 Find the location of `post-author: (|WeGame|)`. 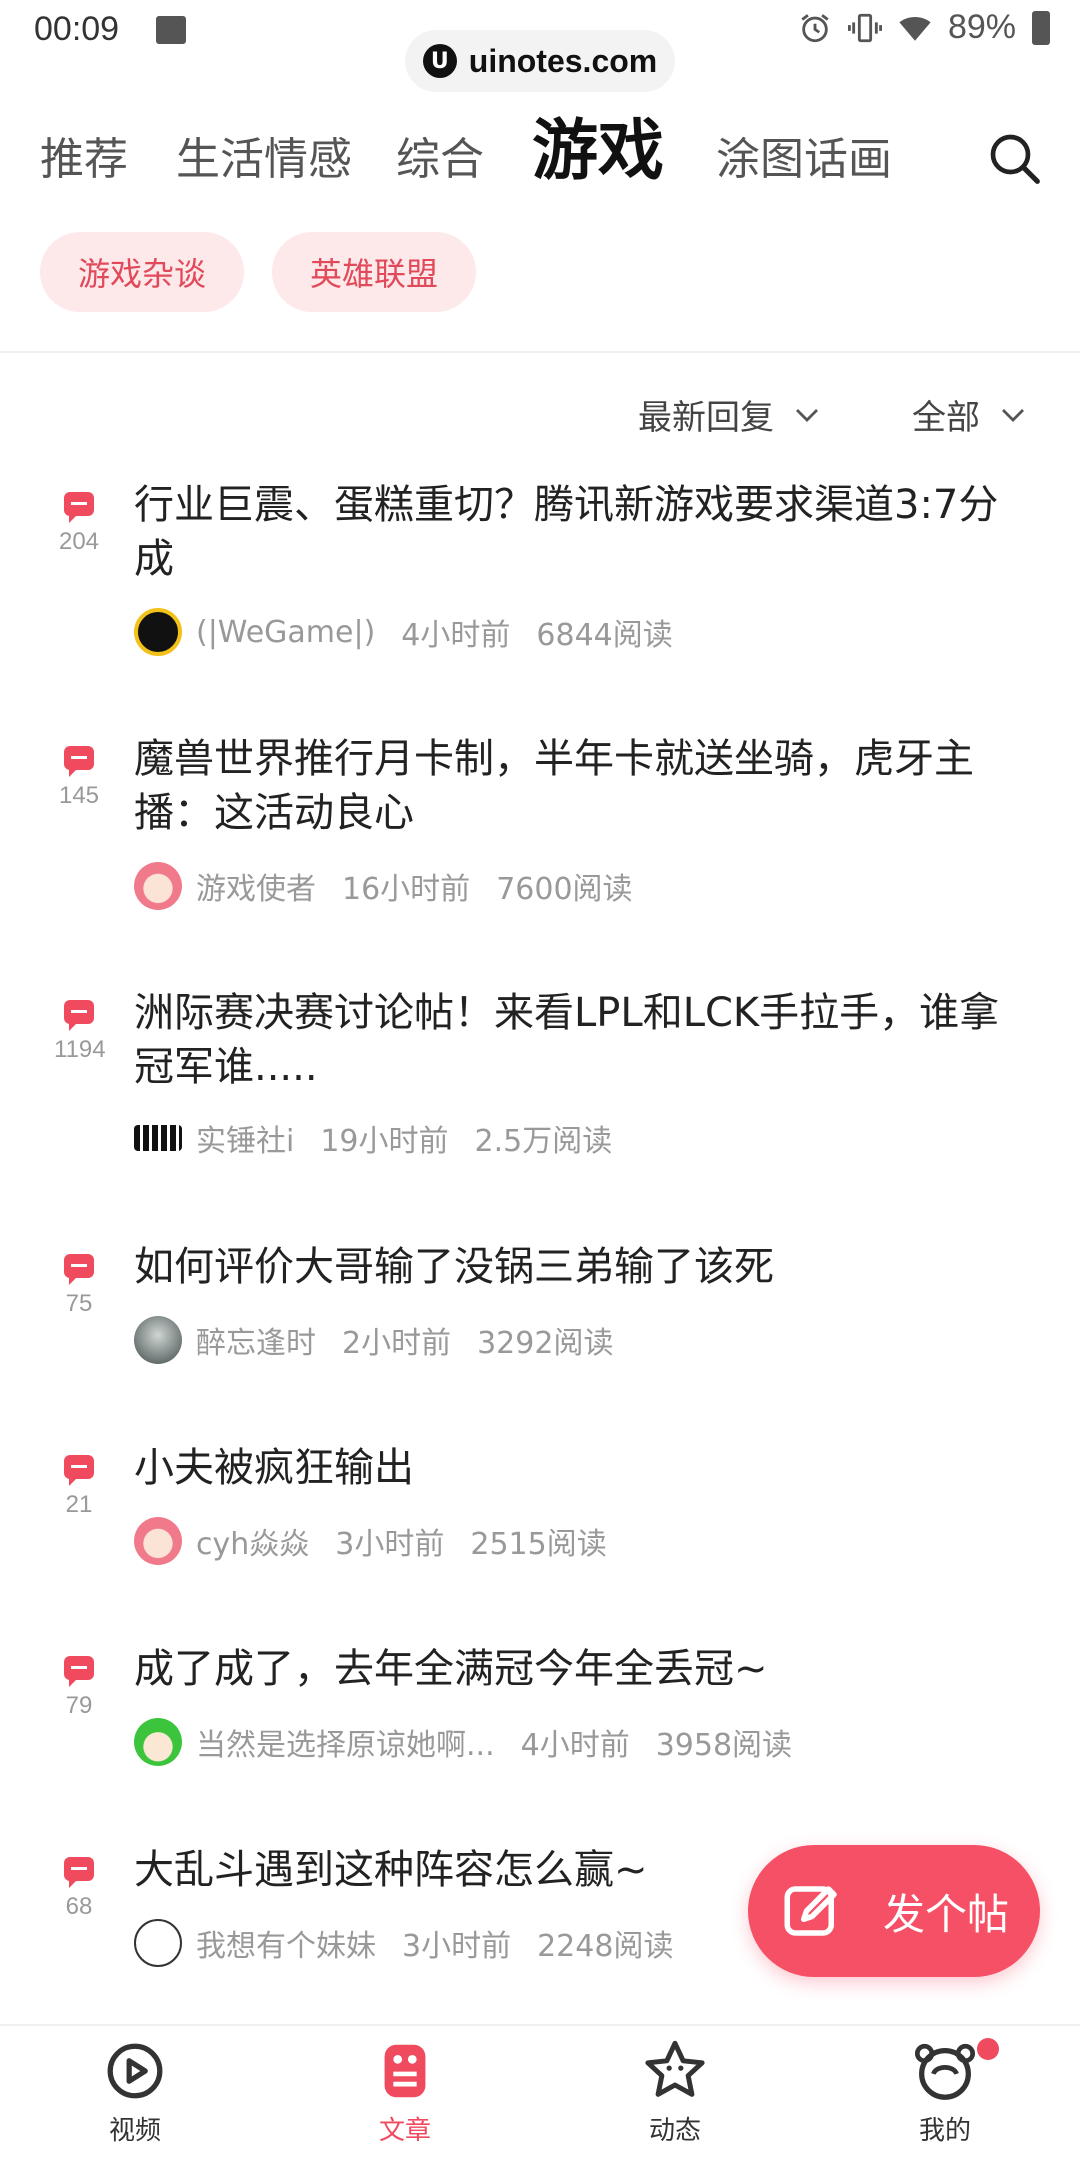

post-author: (|WeGame|) is located at coordinates (285, 632).